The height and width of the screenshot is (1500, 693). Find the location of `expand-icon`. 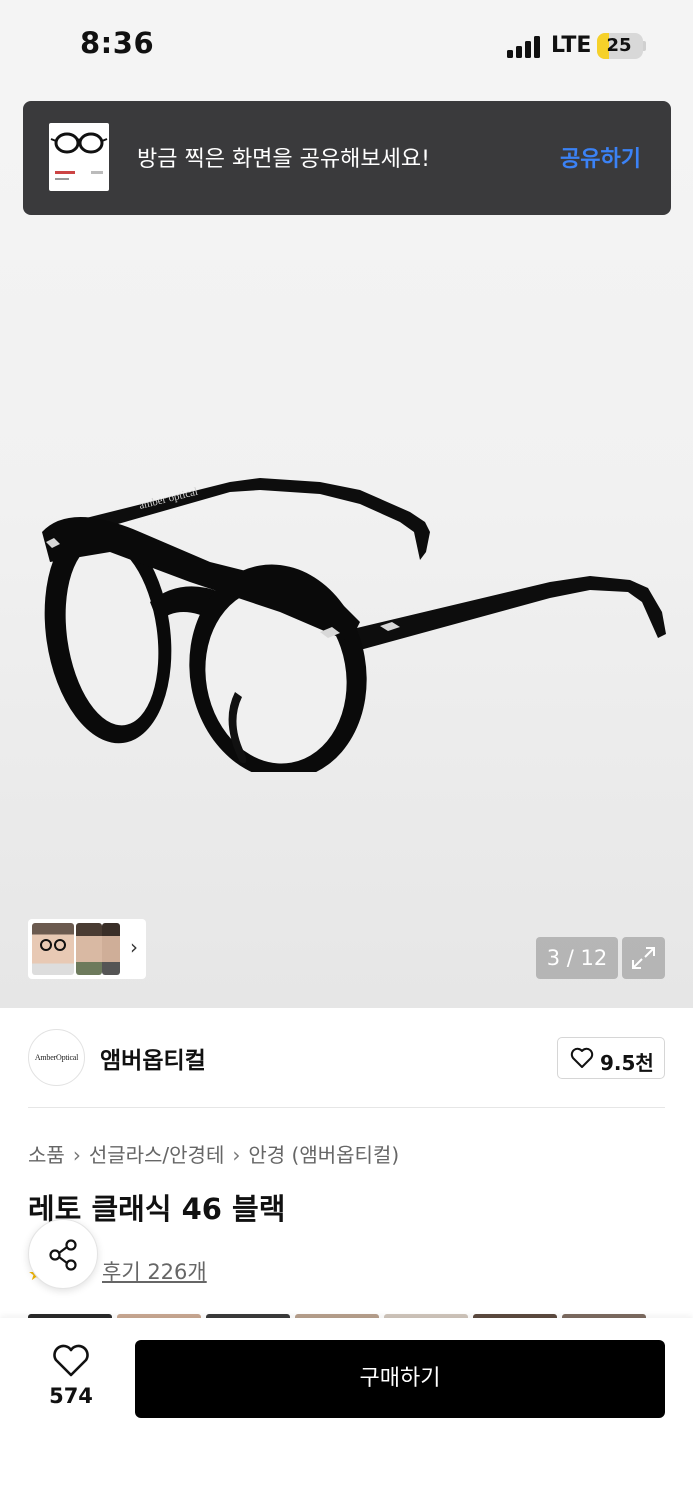

expand-icon is located at coordinates (643, 958).